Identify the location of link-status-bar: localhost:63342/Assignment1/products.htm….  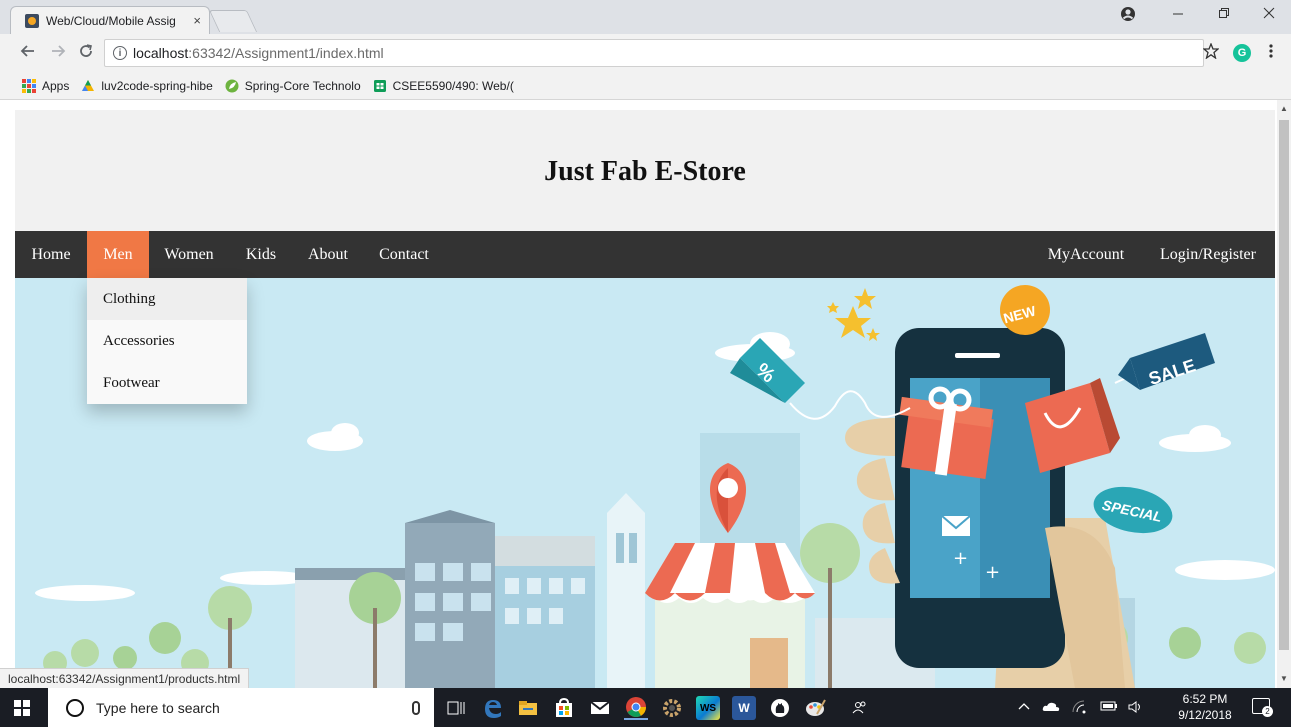
(125, 678).